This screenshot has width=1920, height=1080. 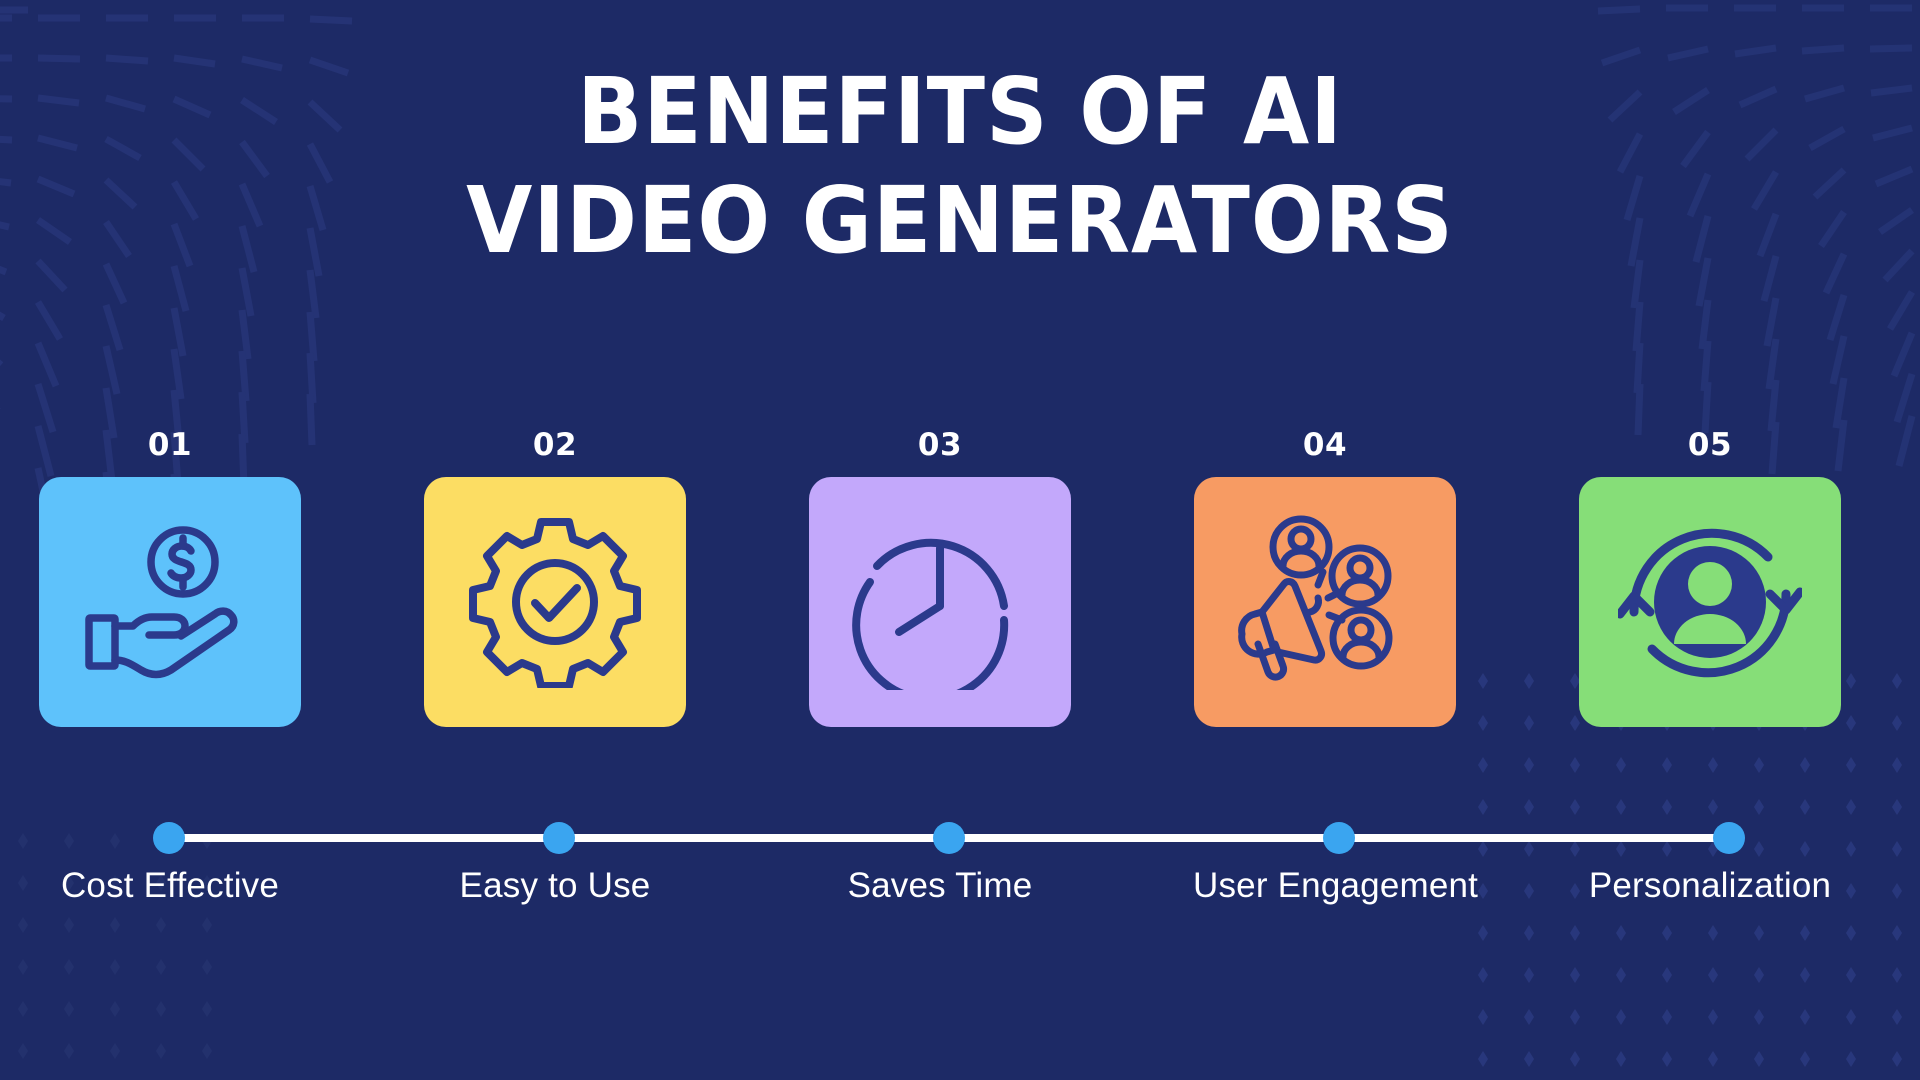 I want to click on title-line-2: VIDEO GENERATORS, so click(x=960, y=220).